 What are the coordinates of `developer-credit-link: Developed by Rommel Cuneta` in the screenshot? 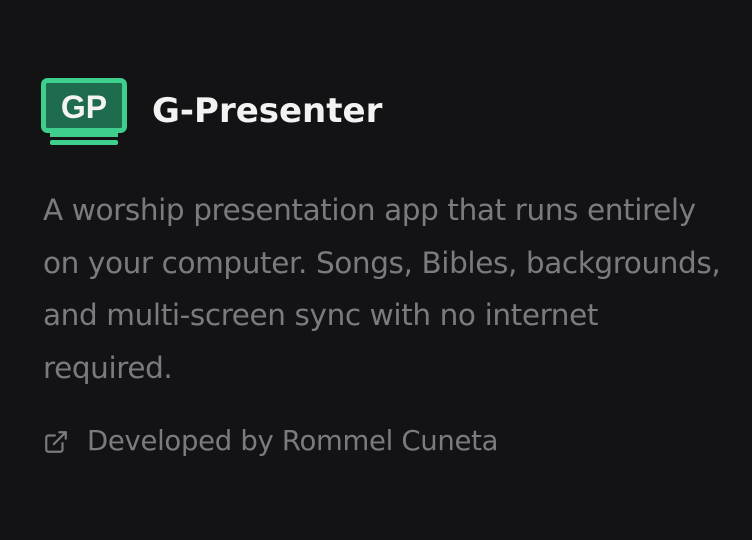 It's located at (271, 441).